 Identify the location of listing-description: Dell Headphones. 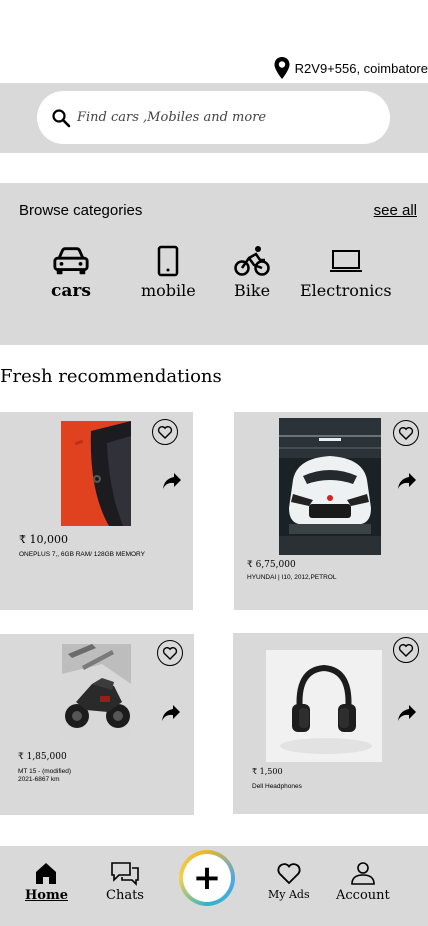
(277, 786).